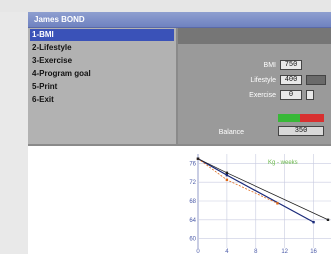 The image size is (331, 254). Describe the element at coordinates (262, 95) in the screenshot. I see `exercise-label: Exercise` at that location.